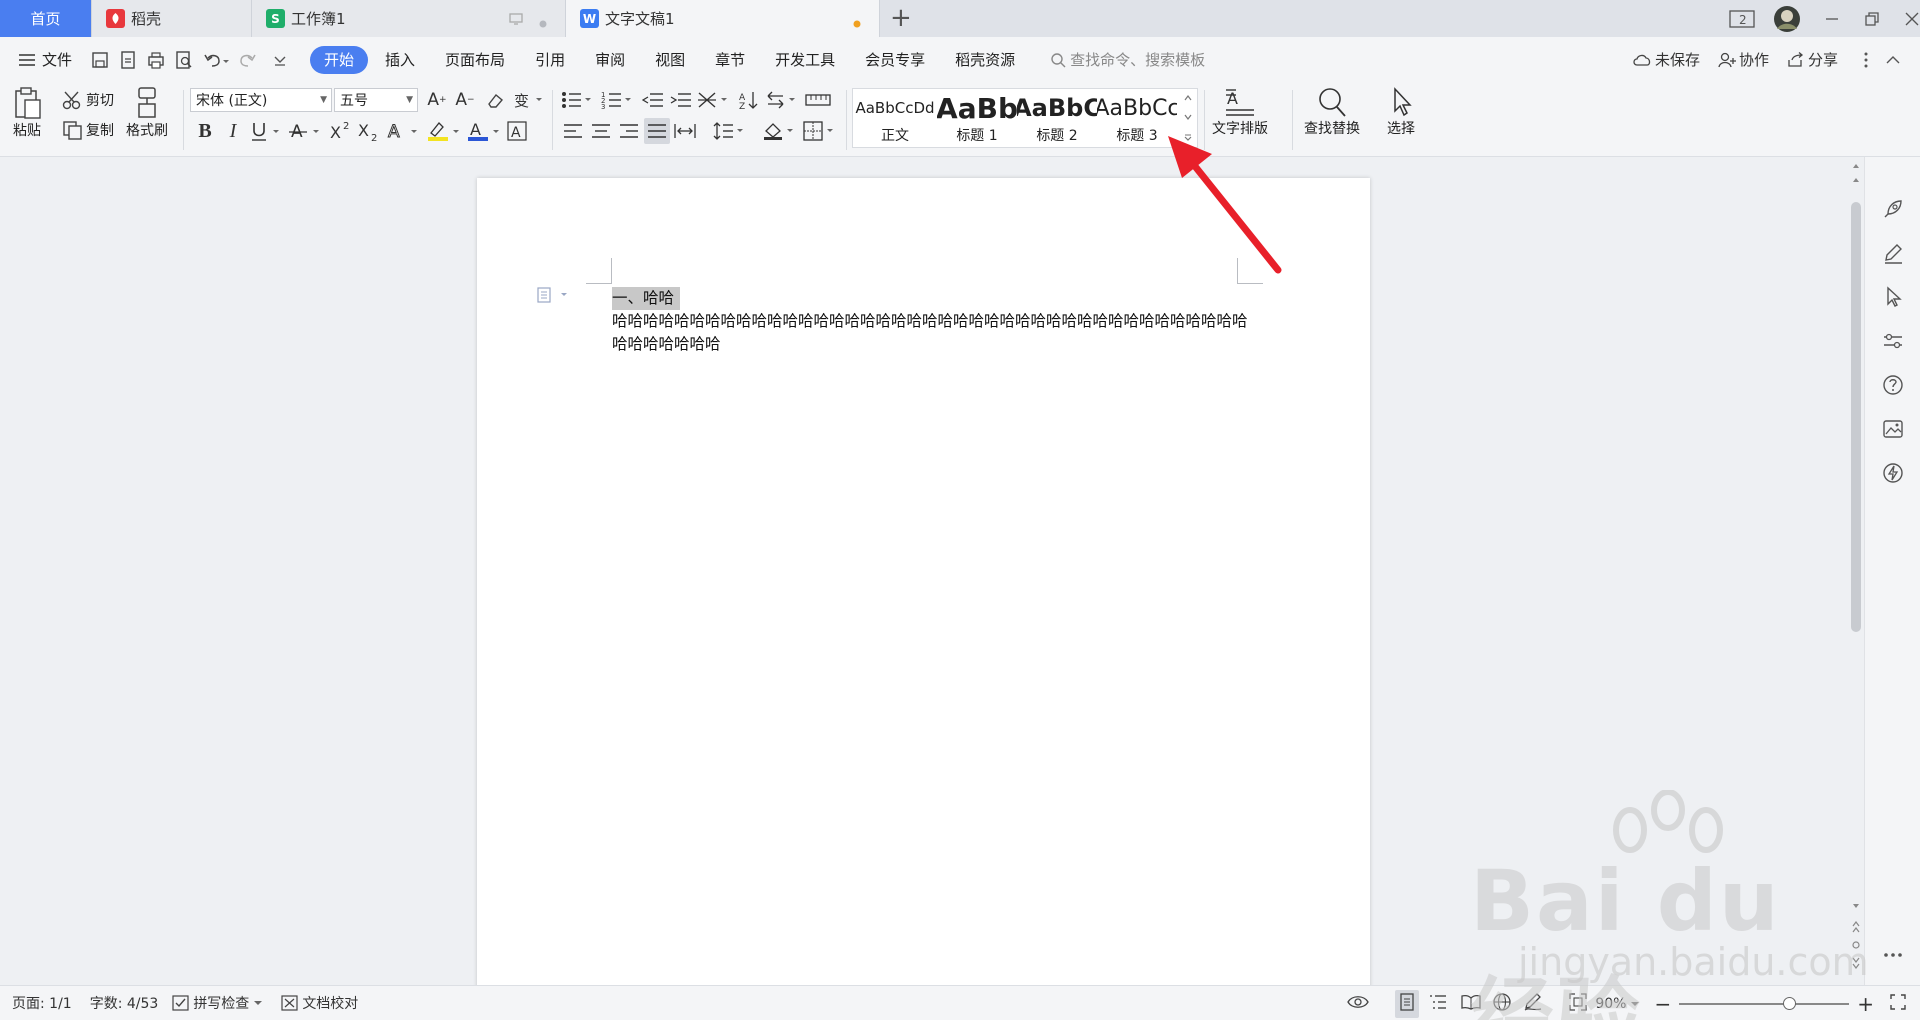  What do you see at coordinates (369, 131) in the screenshot?
I see `subscript-icon: X2` at bounding box center [369, 131].